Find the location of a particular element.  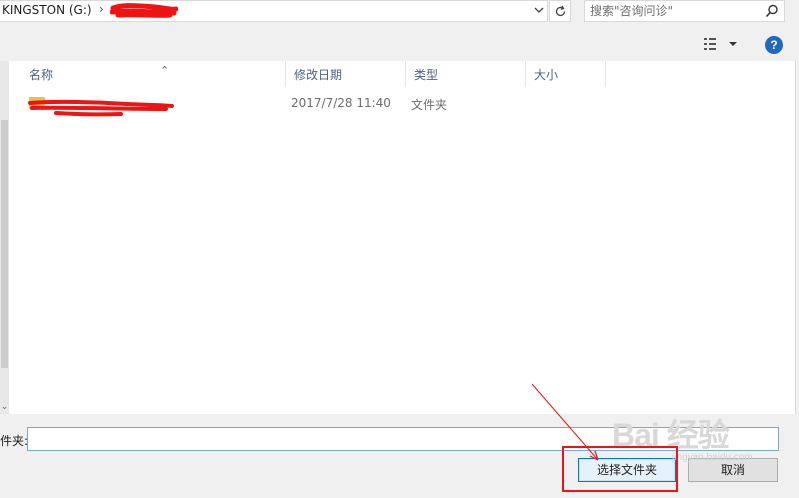

column-header-date: 修改日期 is located at coordinates (346, 74).